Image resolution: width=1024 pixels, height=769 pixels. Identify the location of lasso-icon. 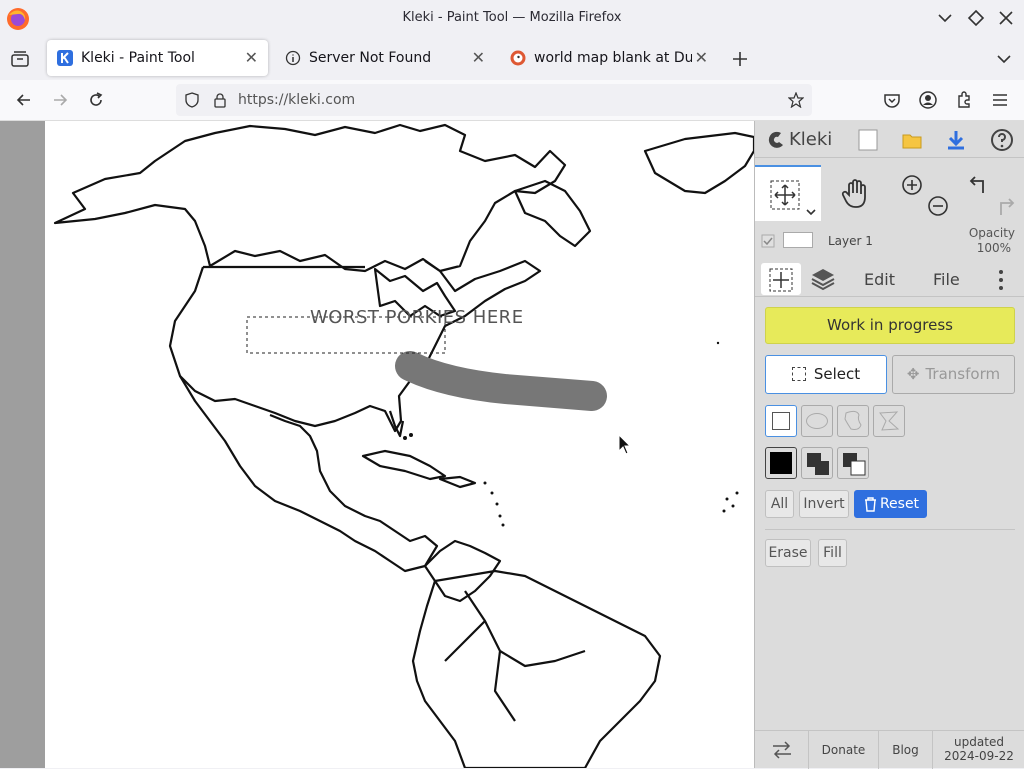
(853, 420).